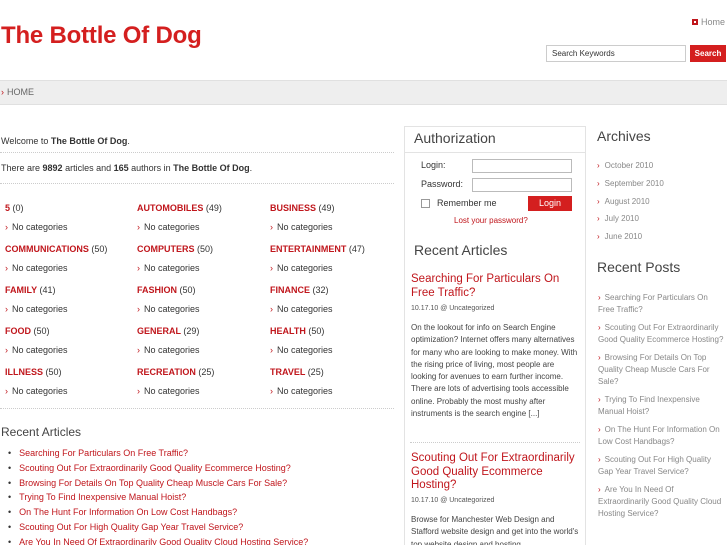 The image size is (727, 545). What do you see at coordinates (17, 92) in the screenshot?
I see `breadcrumb-home: › HOME` at bounding box center [17, 92].